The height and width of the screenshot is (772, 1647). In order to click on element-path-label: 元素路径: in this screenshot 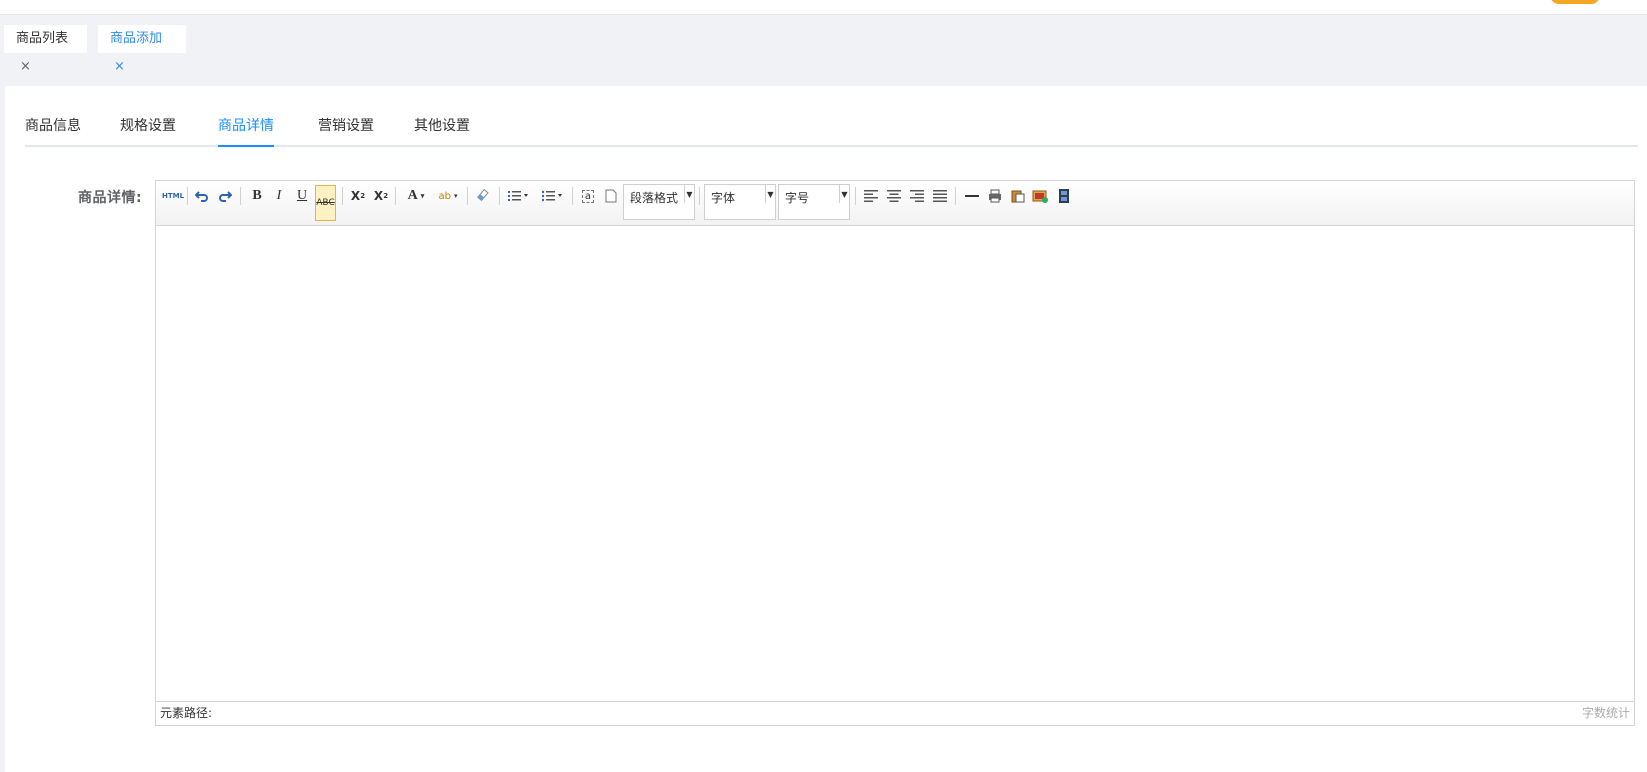, I will do `click(186, 713)`.